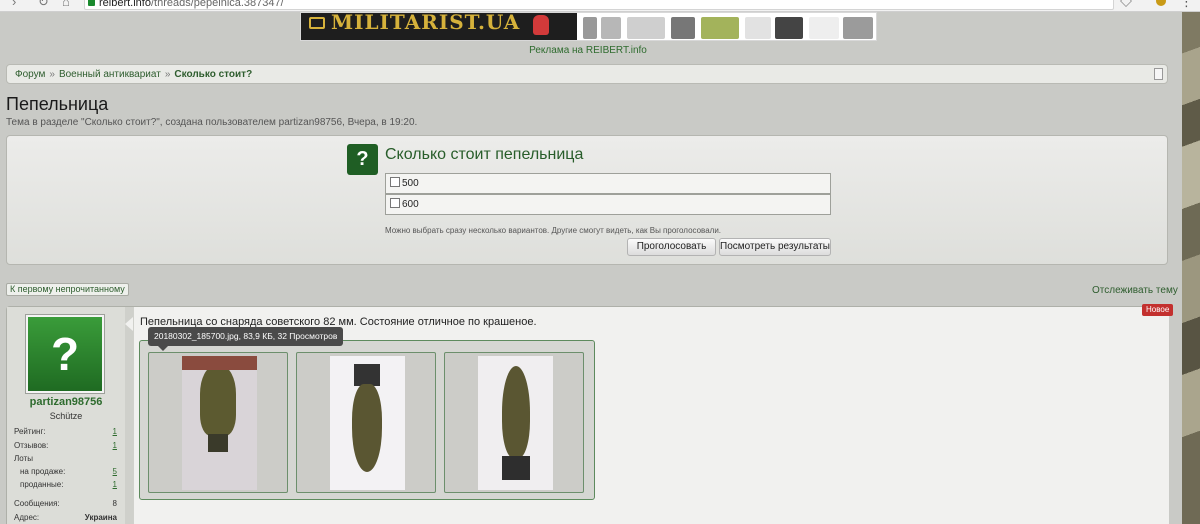 This screenshot has height=524, width=1200. What do you see at coordinates (43, 5) in the screenshot?
I see `reload-icon: ↻` at bounding box center [43, 5].